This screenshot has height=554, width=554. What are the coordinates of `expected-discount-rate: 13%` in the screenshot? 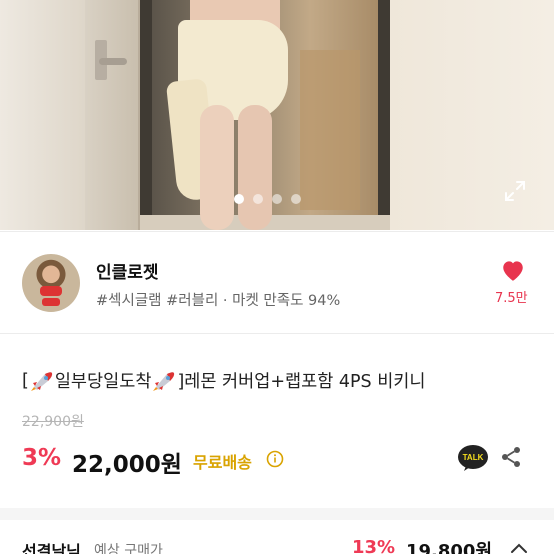 It's located at (374, 545).